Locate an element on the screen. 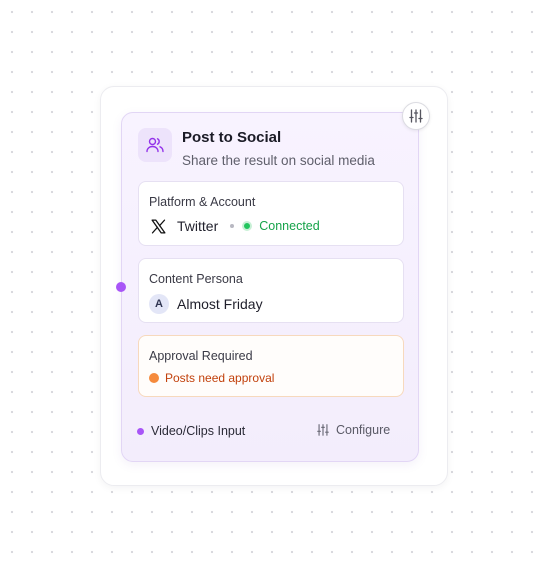  content-persona-section: Content Persona A Almost Friday is located at coordinates (271, 290).